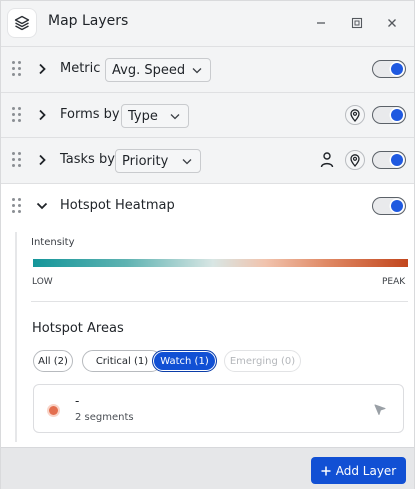 This screenshot has width=415, height=489. What do you see at coordinates (143, 116) in the screenshot?
I see `select-value: Type` at bounding box center [143, 116].